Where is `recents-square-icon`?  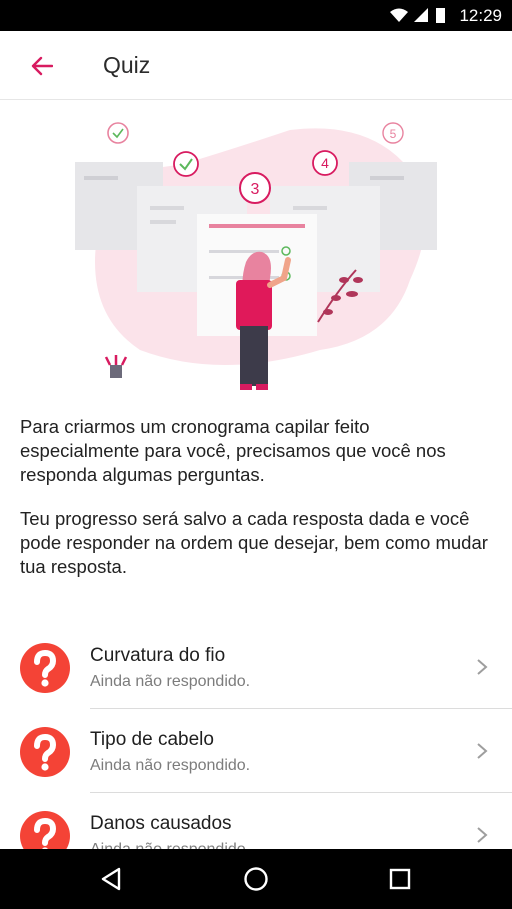 recents-square-icon is located at coordinates (400, 879).